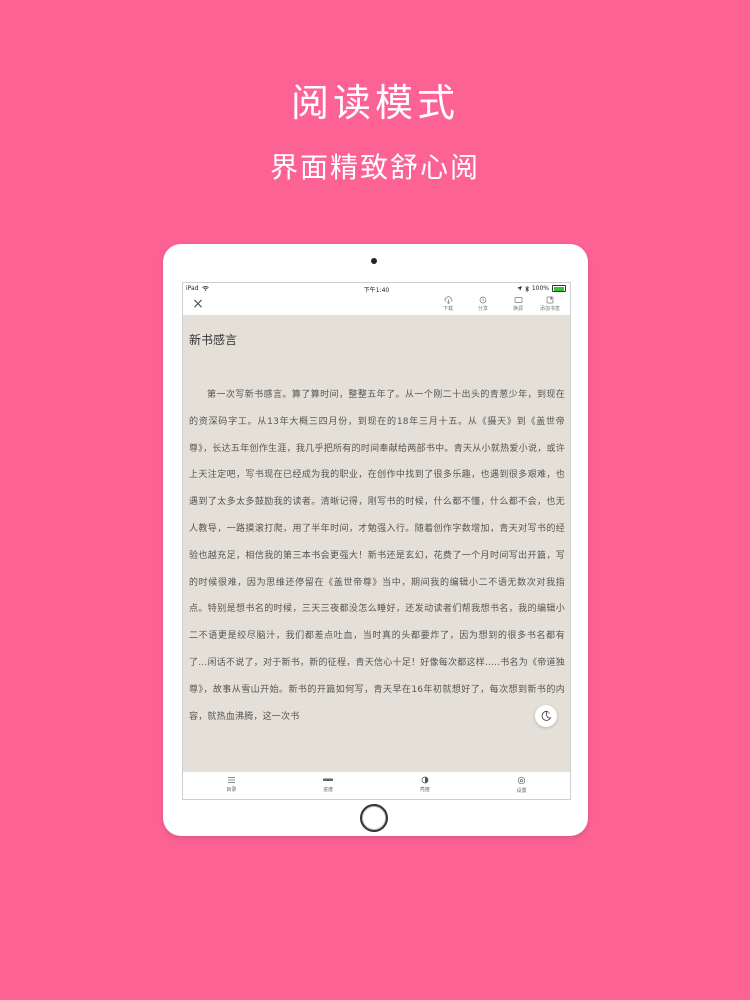 The image size is (750, 1000). Describe the element at coordinates (521, 780) in the screenshot. I see `settings-icon` at that location.